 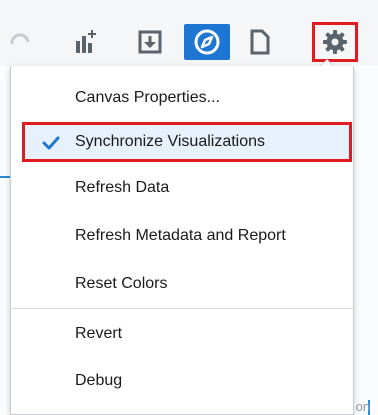 I want to click on menu-item-label: Reset Colors, so click(x=121, y=283).